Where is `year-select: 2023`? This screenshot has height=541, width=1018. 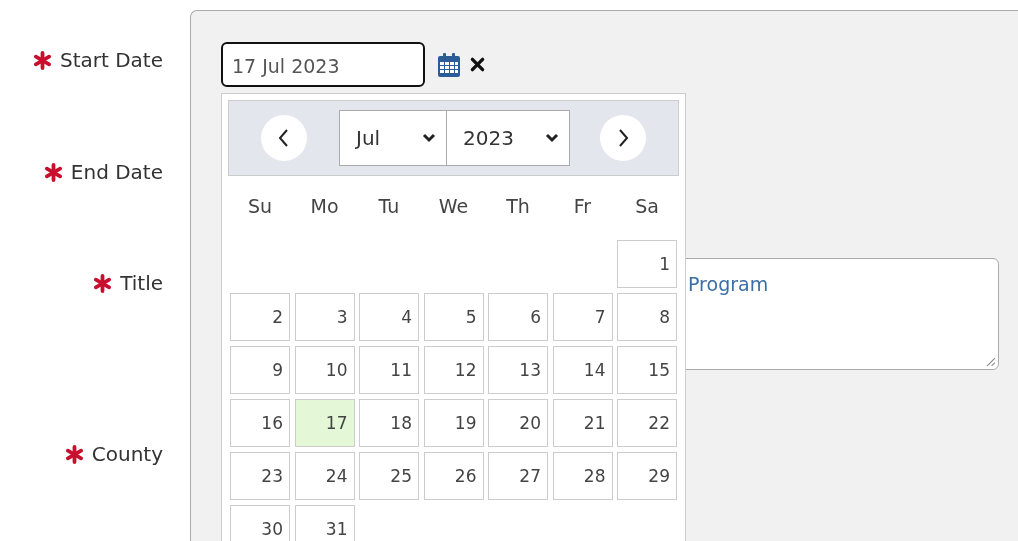
year-select: 2023 is located at coordinates (508, 138).